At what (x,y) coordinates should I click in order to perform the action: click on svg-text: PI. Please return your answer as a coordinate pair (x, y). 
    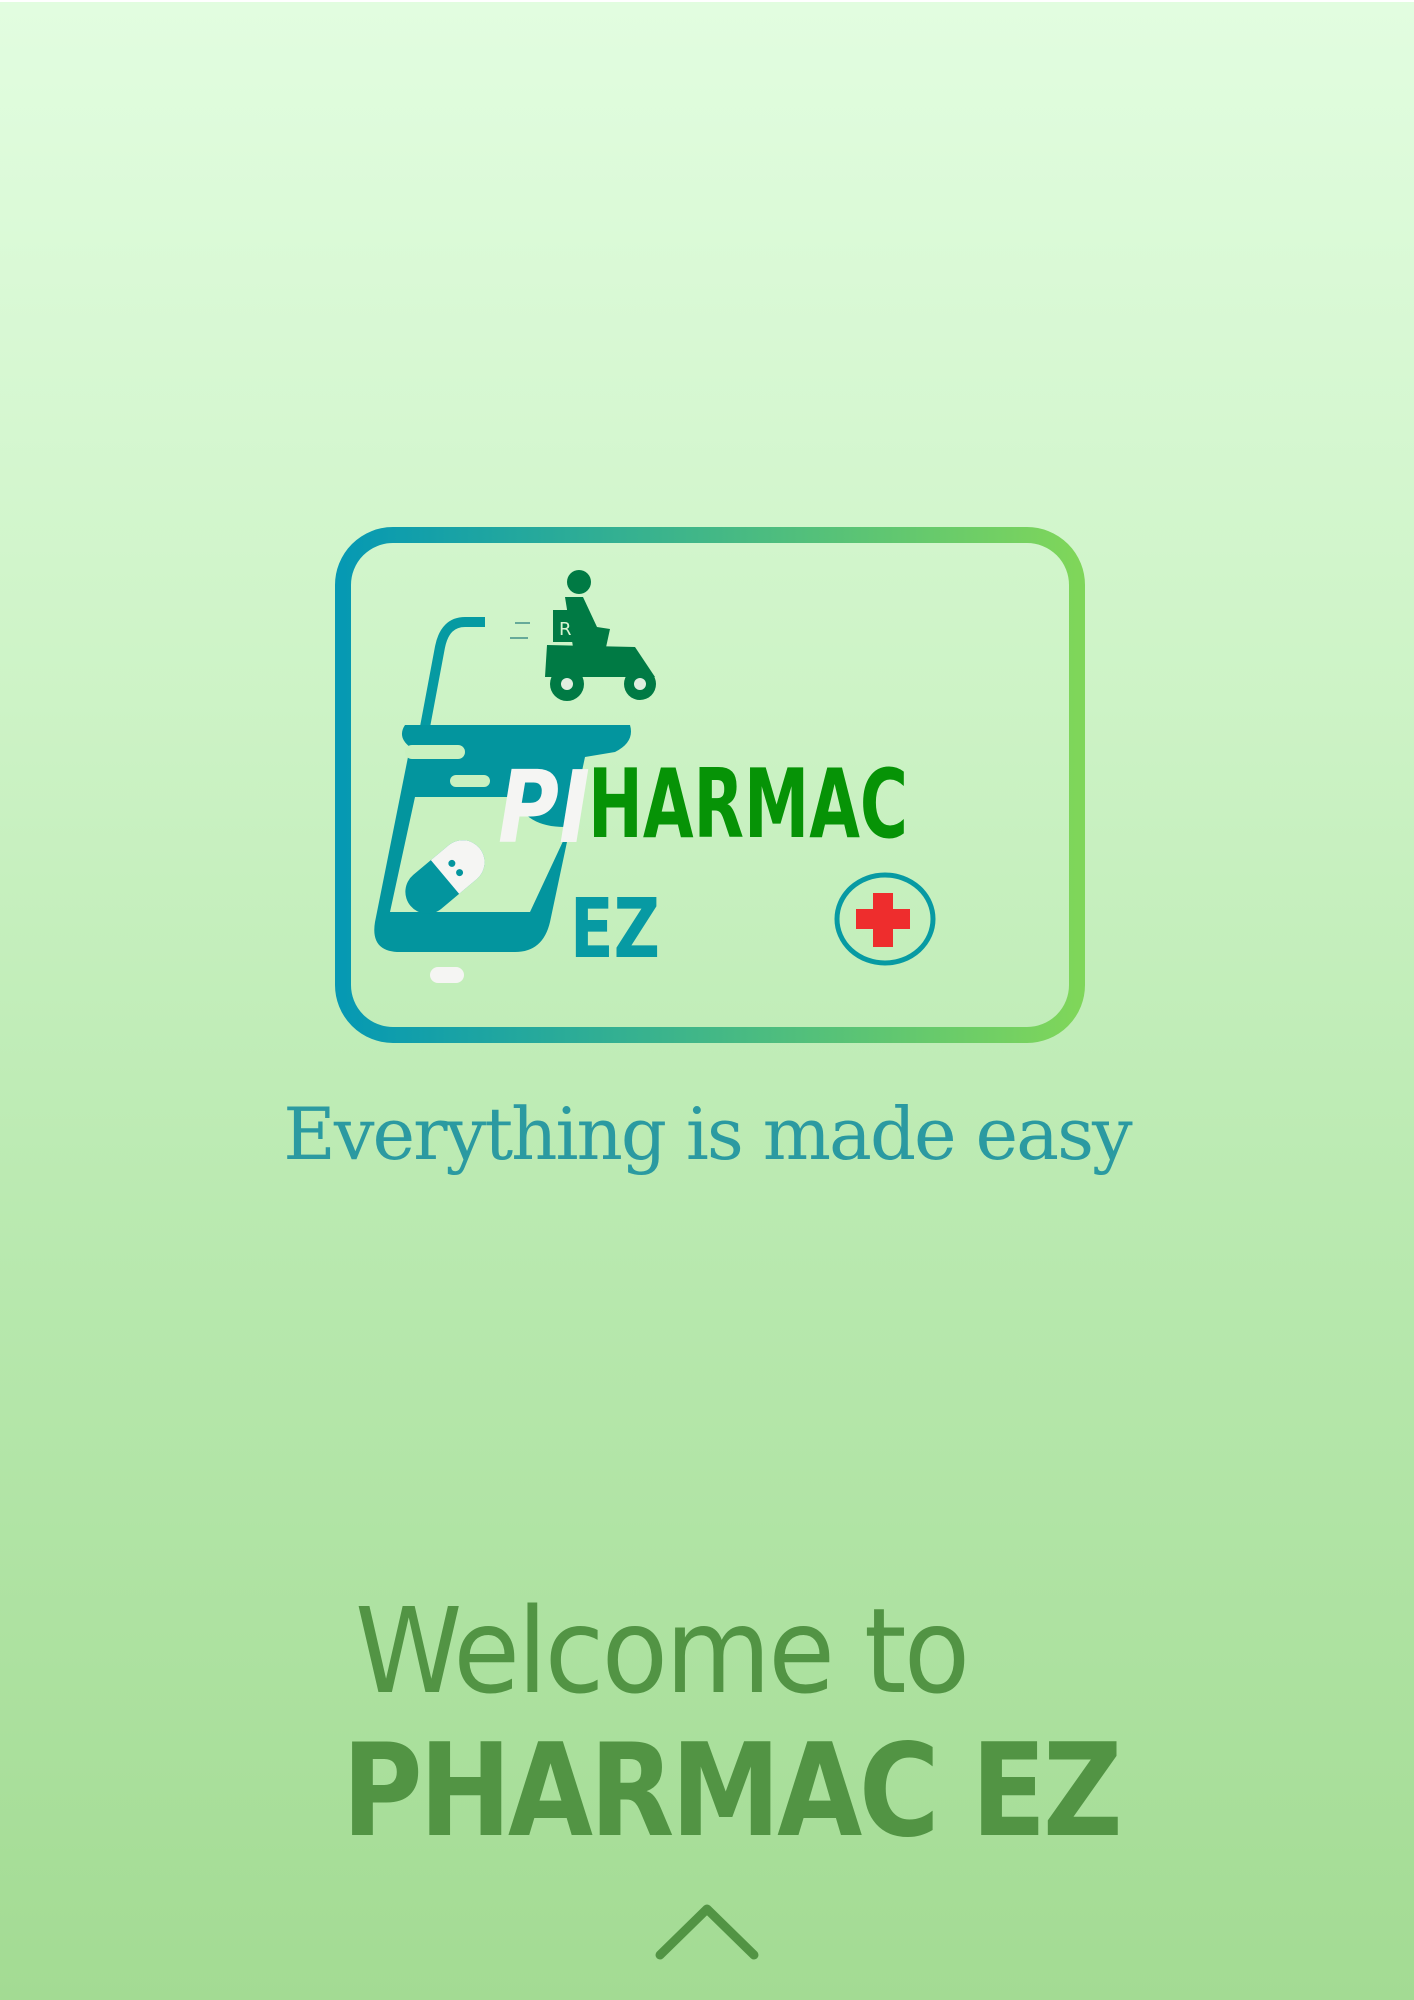
    Looking at the image, I should click on (544, 807).